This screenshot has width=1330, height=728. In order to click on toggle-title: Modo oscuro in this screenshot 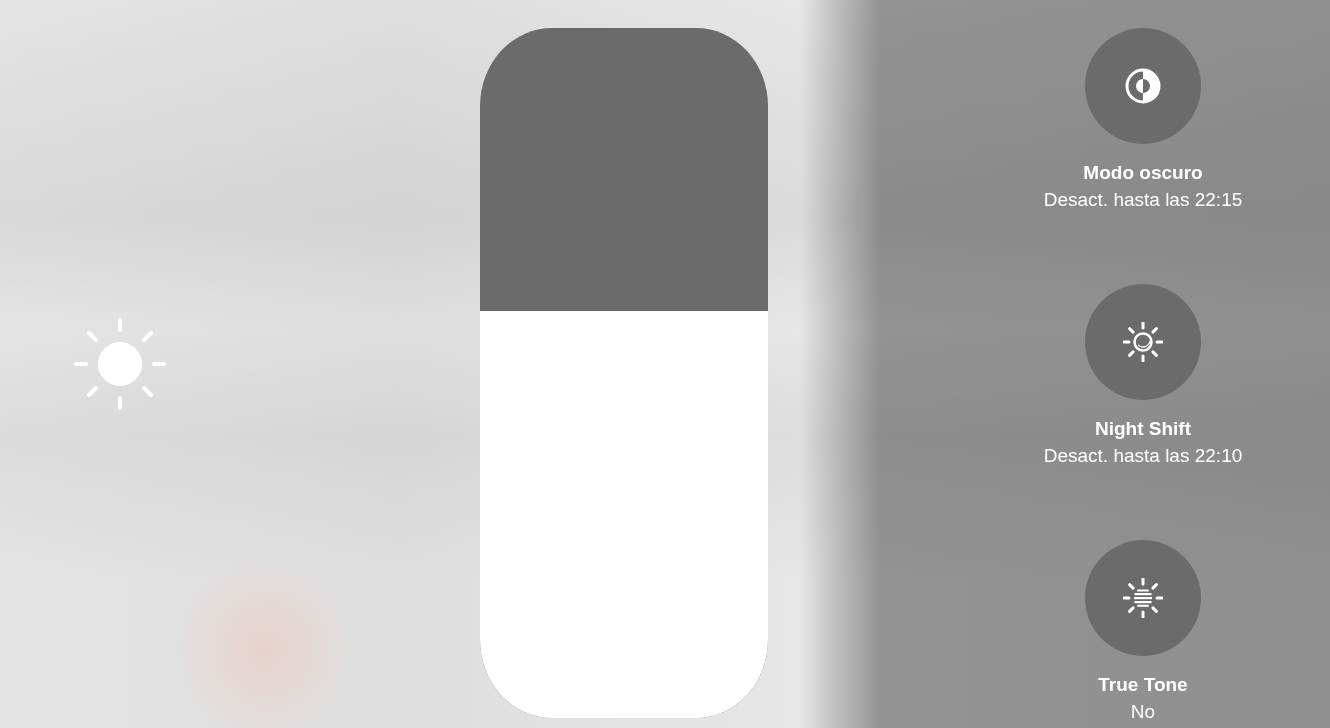, I will do `click(1143, 173)`.